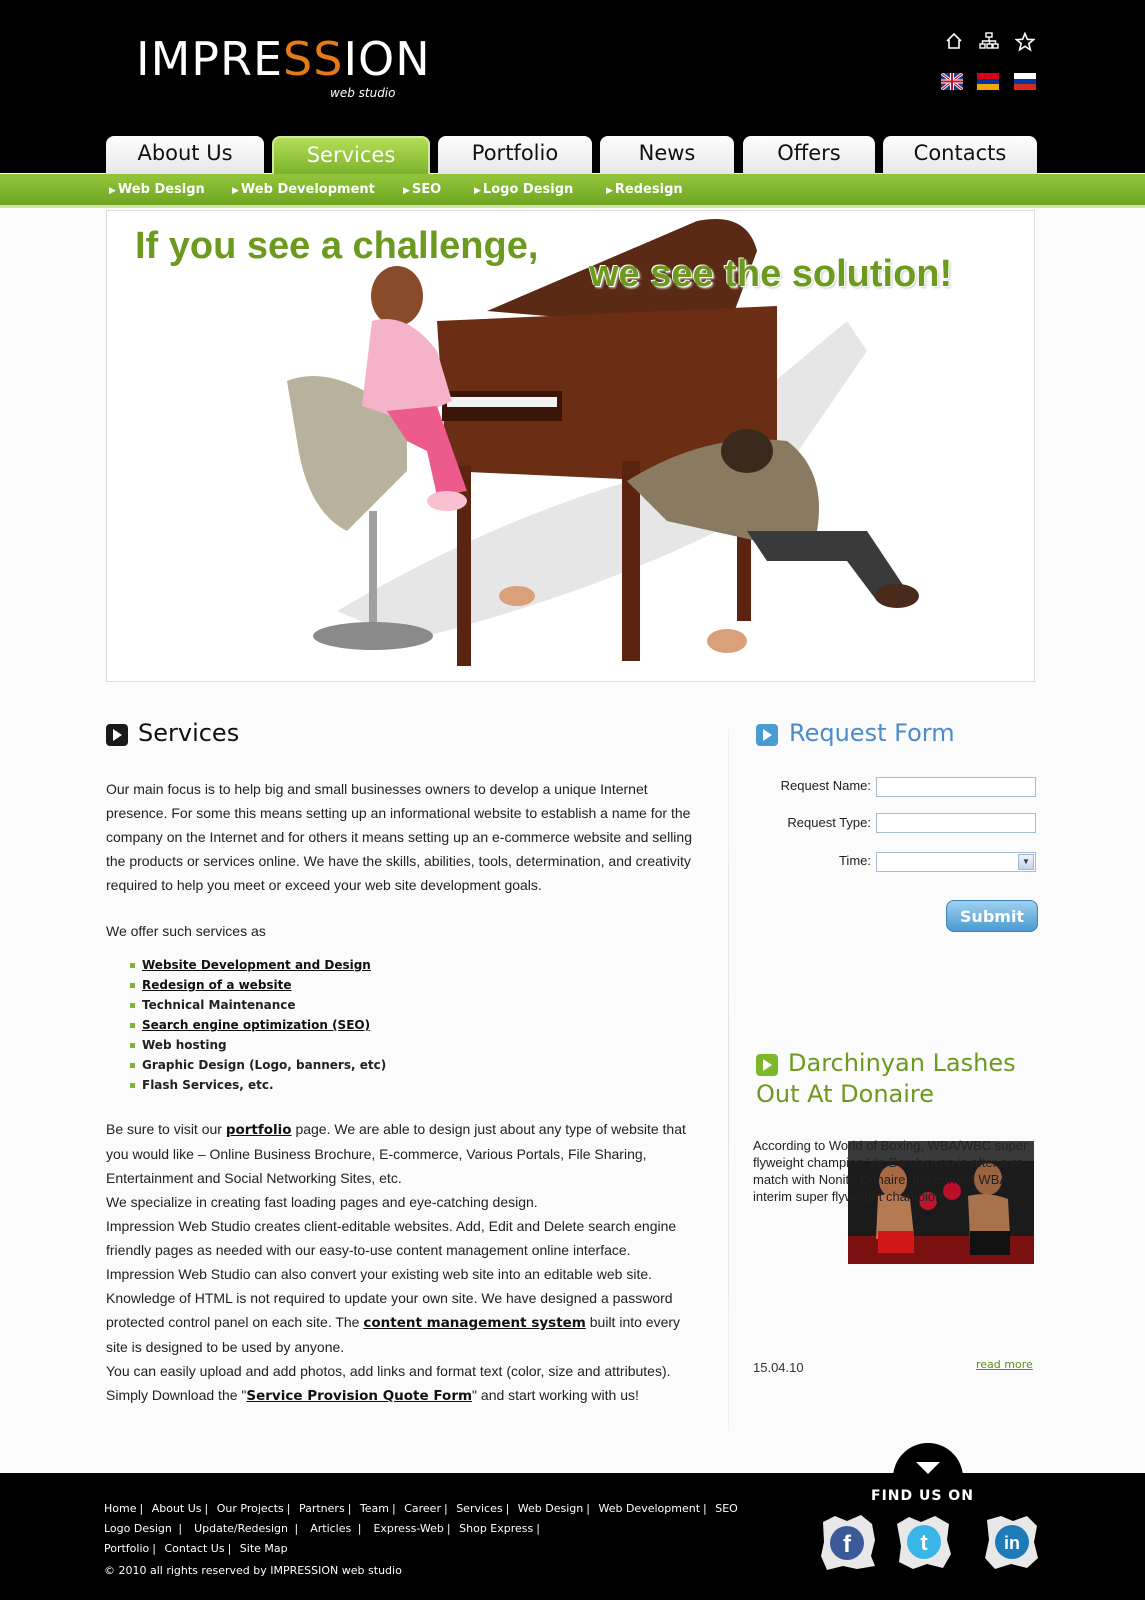 The image size is (1145, 1600). I want to click on chevron-down-icon: ▼, so click(1026, 862).